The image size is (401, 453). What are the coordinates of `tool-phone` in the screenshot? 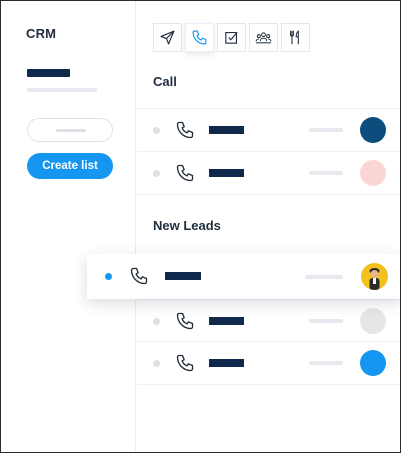 It's located at (199, 37).